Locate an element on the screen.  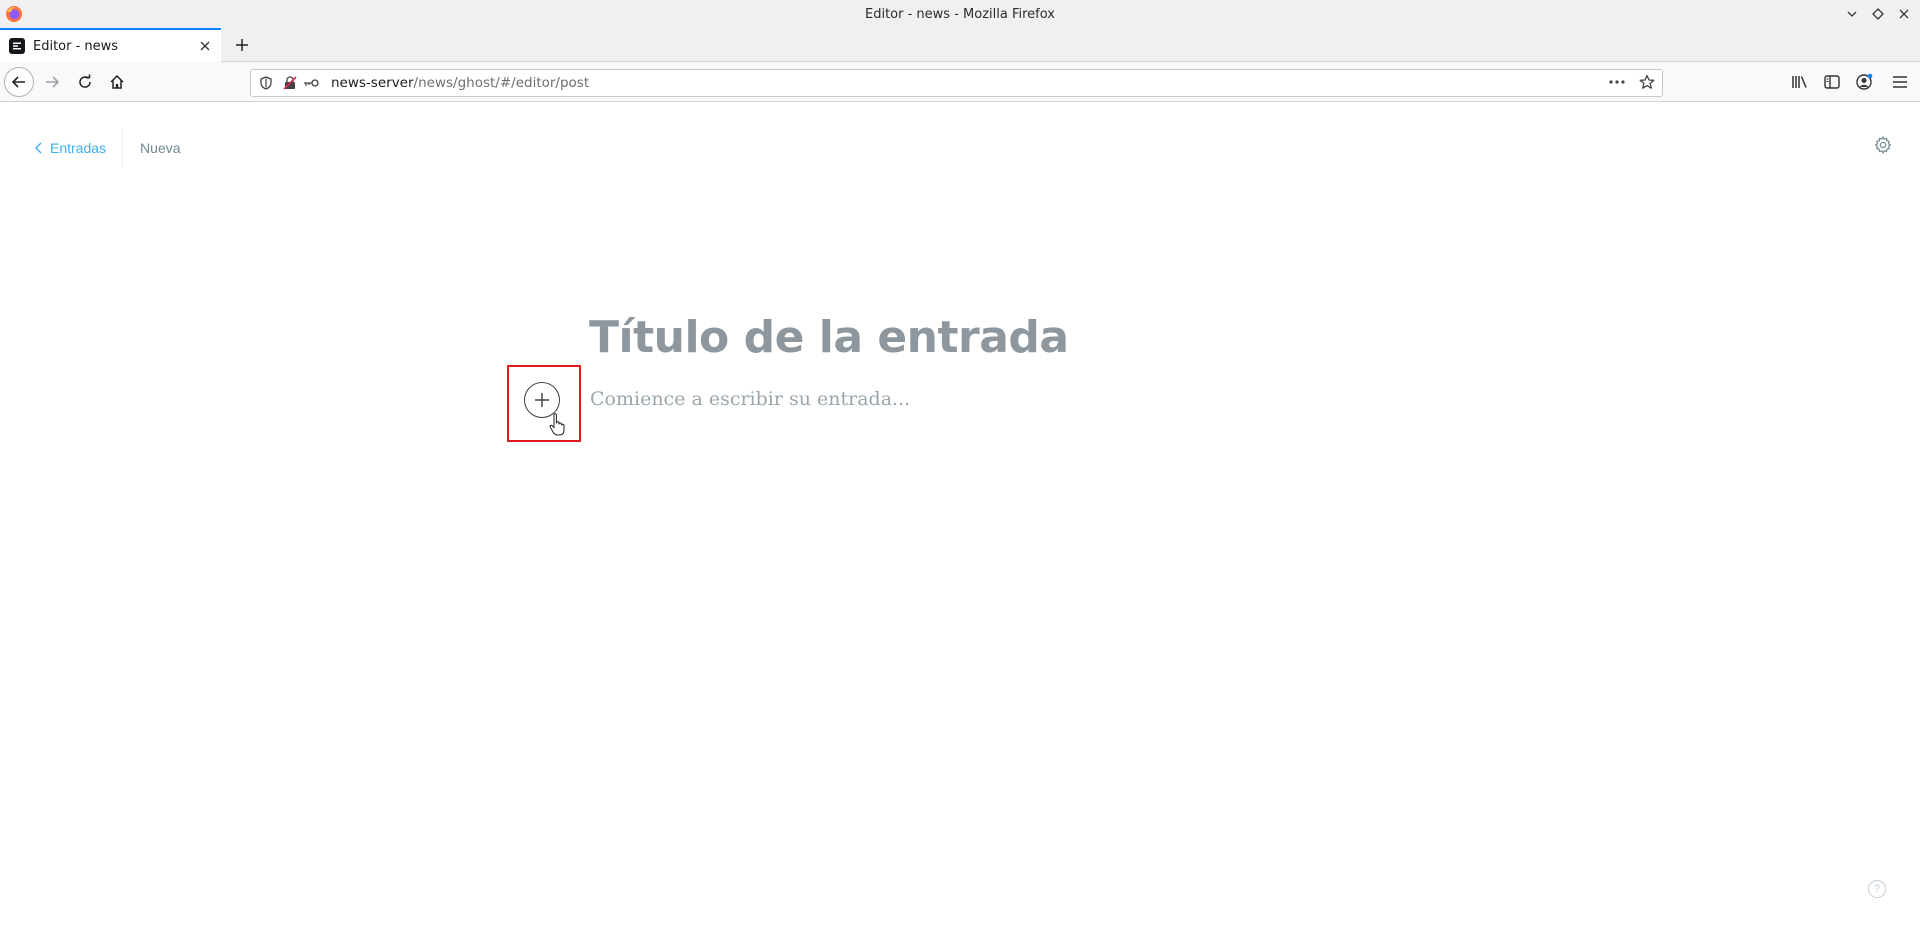
new-tab-button is located at coordinates (242, 45).